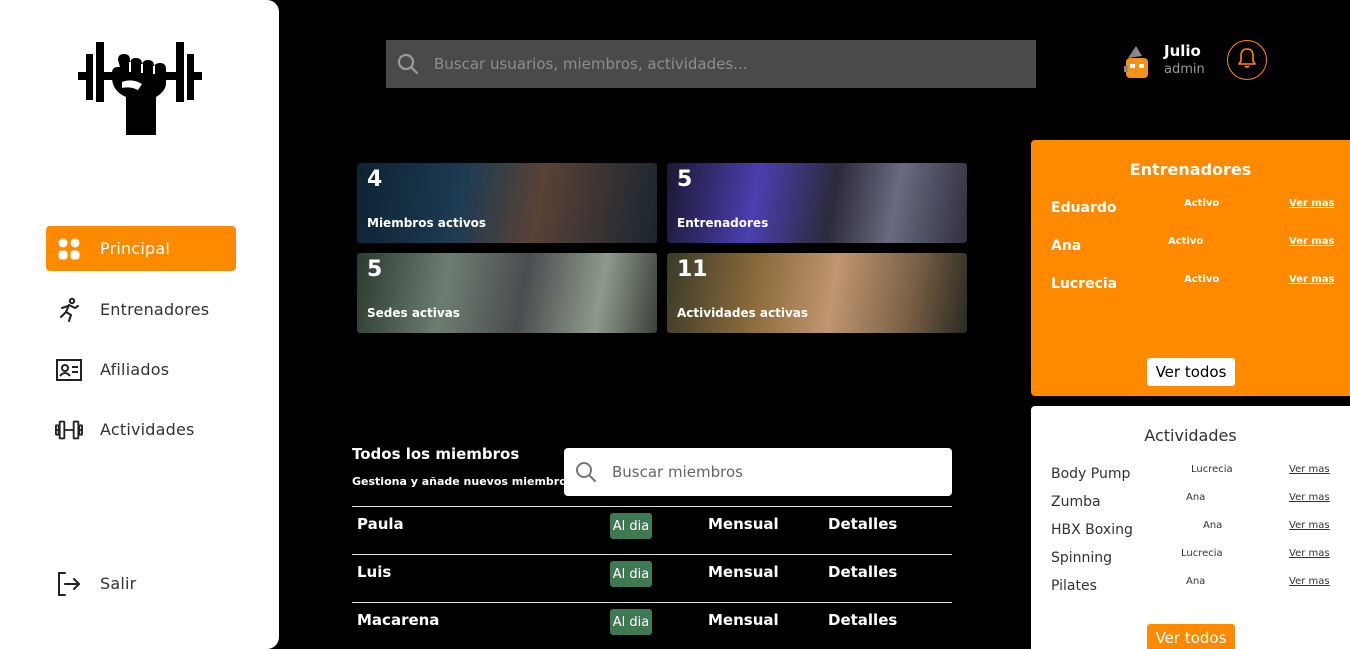 The image size is (1350, 649). What do you see at coordinates (1190, 169) in the screenshot?
I see `trainers-title: Entrenadores` at bounding box center [1190, 169].